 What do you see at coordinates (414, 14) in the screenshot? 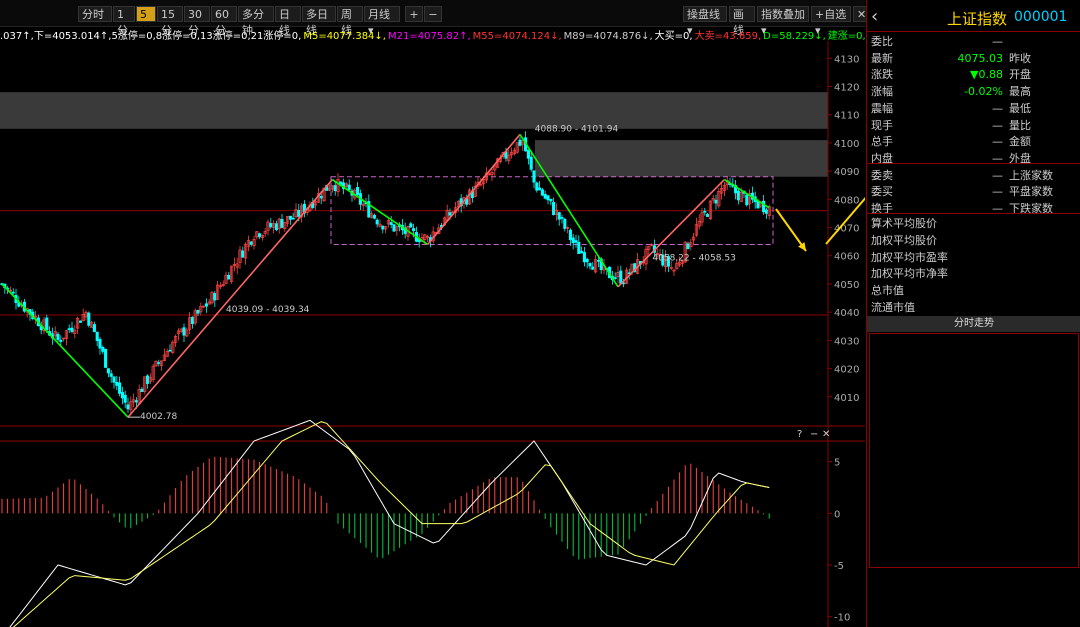
I see `zoom-in-button: +` at bounding box center [414, 14].